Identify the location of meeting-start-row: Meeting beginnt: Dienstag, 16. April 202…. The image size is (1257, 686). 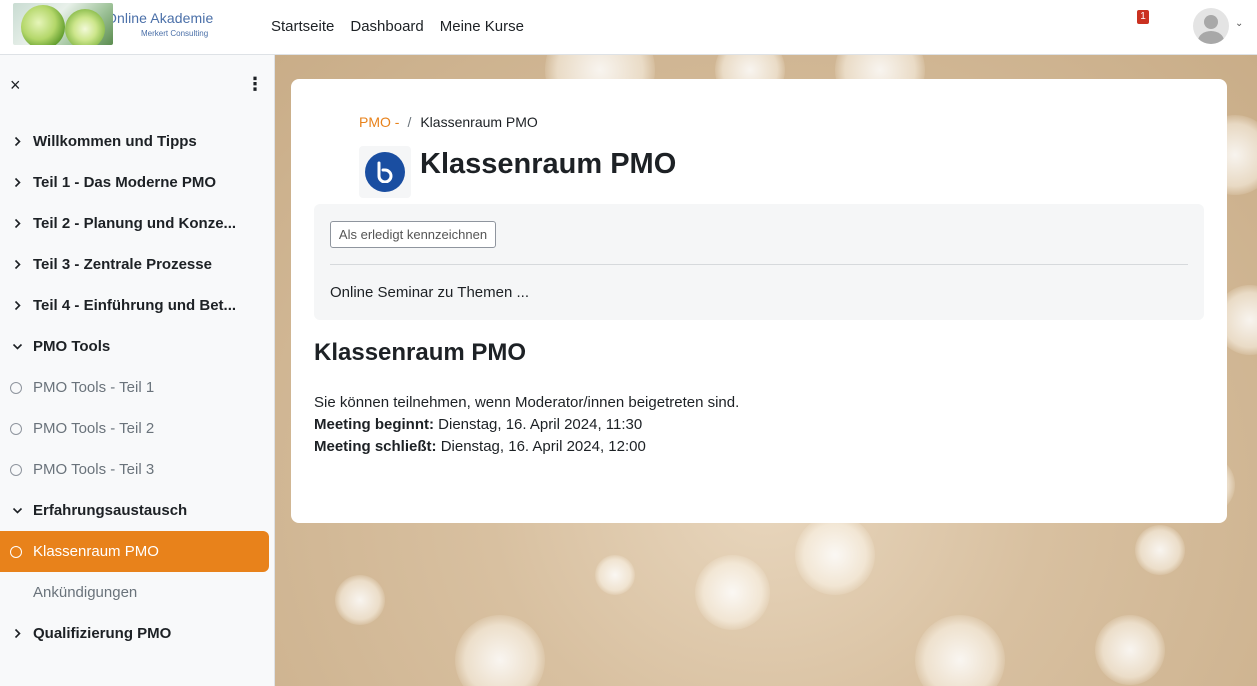
(478, 424).